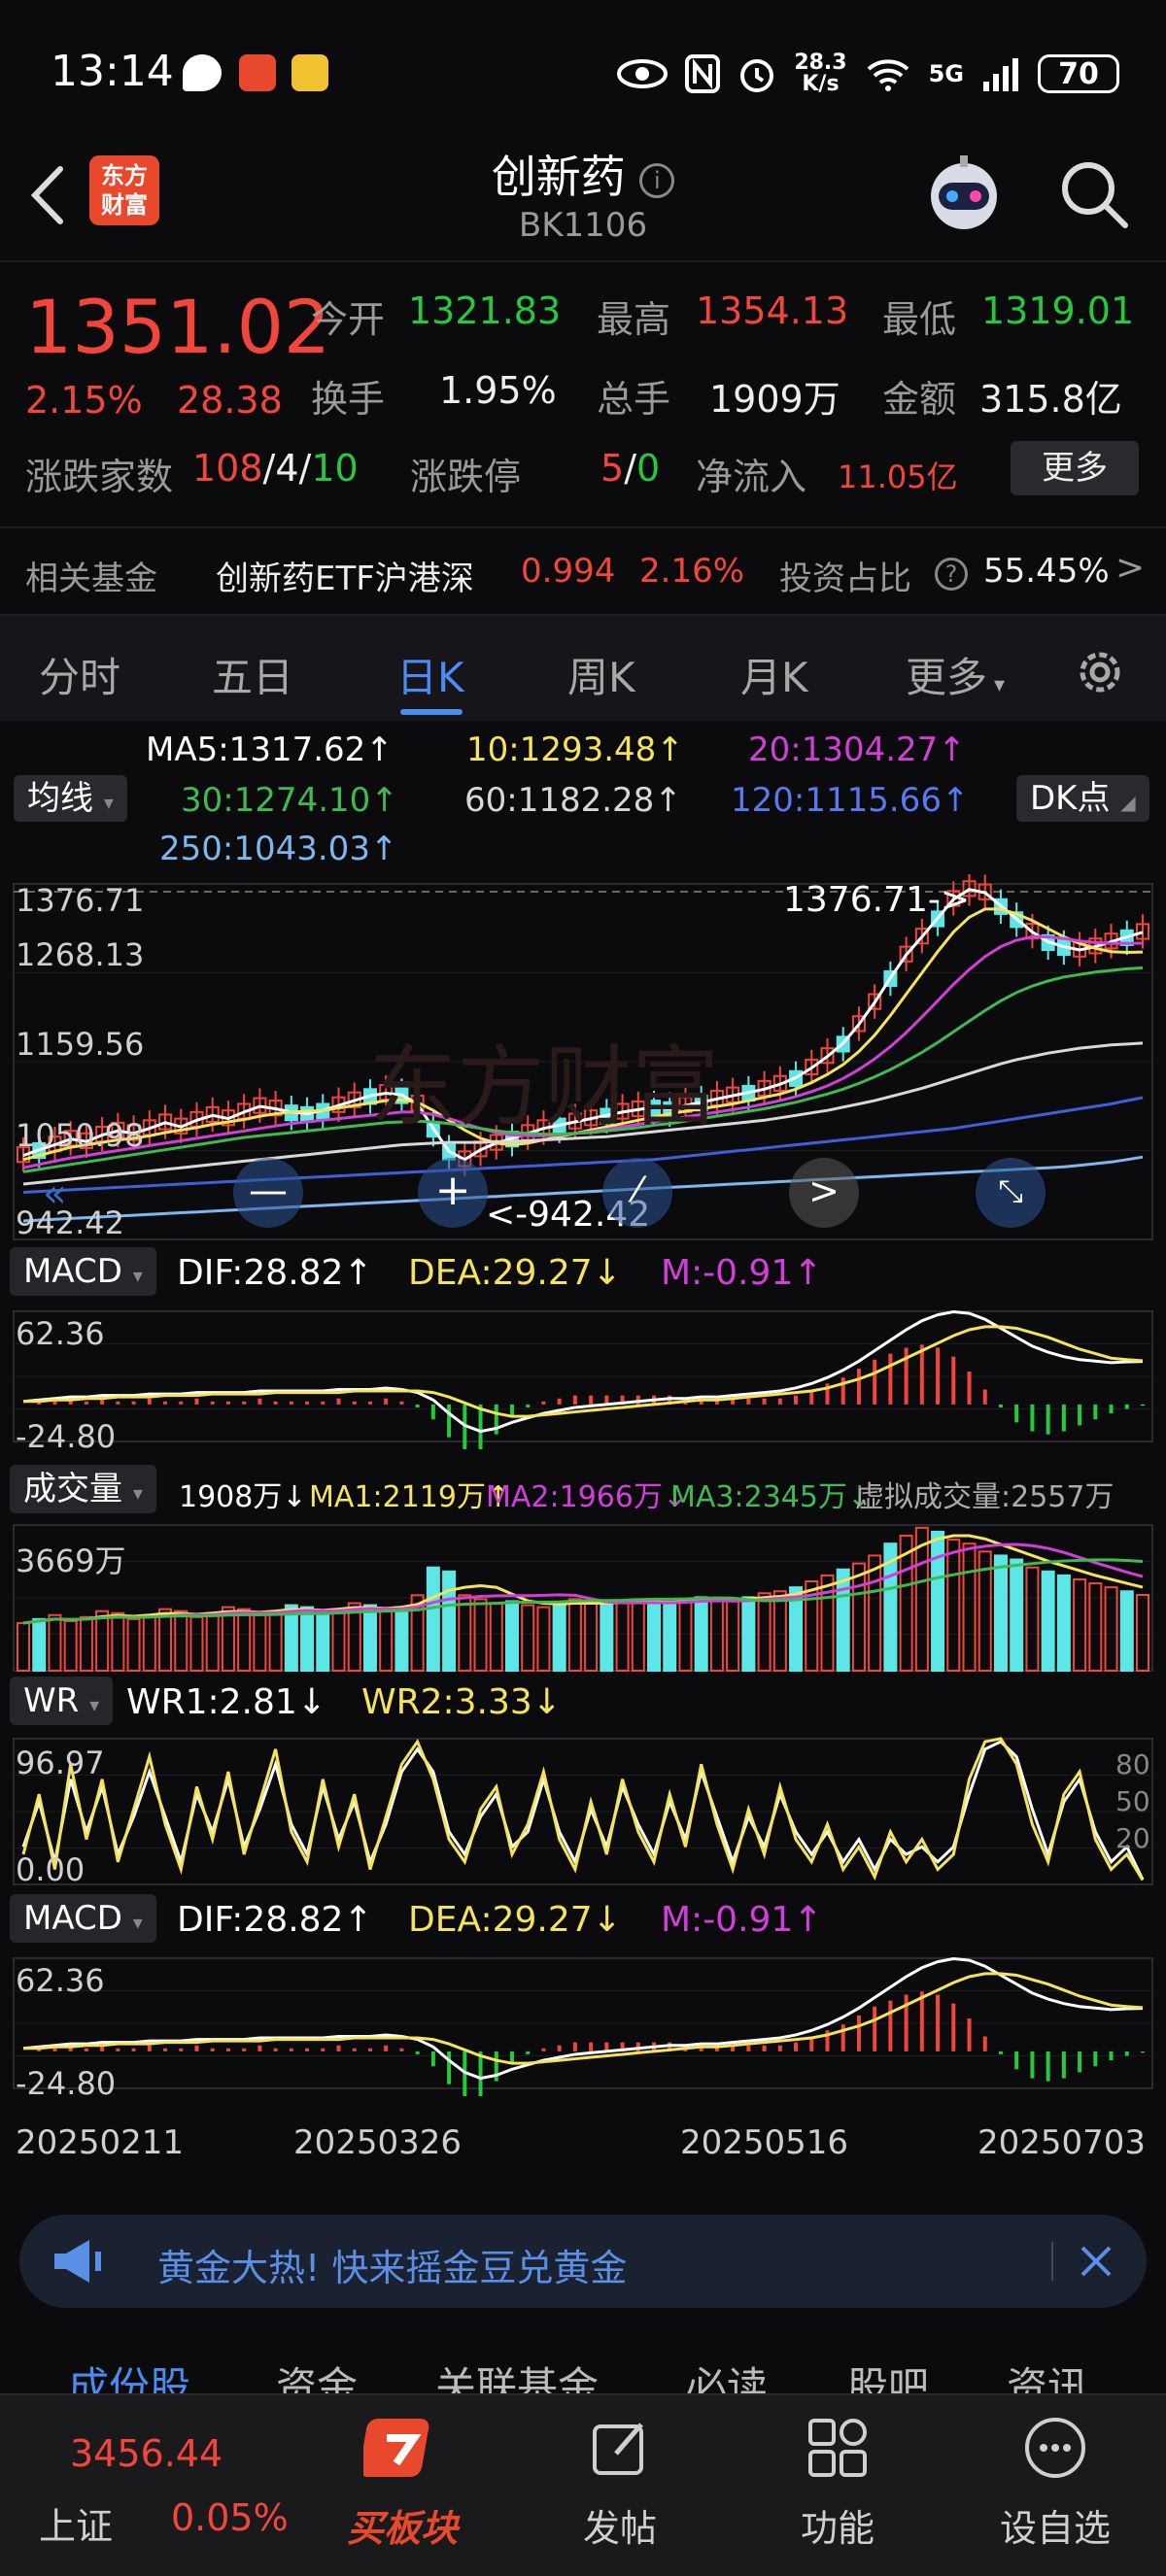 Image resolution: width=1166 pixels, height=2576 pixels. Describe the element at coordinates (268, 1193) in the screenshot. I see `zoom-out-button: —` at that location.